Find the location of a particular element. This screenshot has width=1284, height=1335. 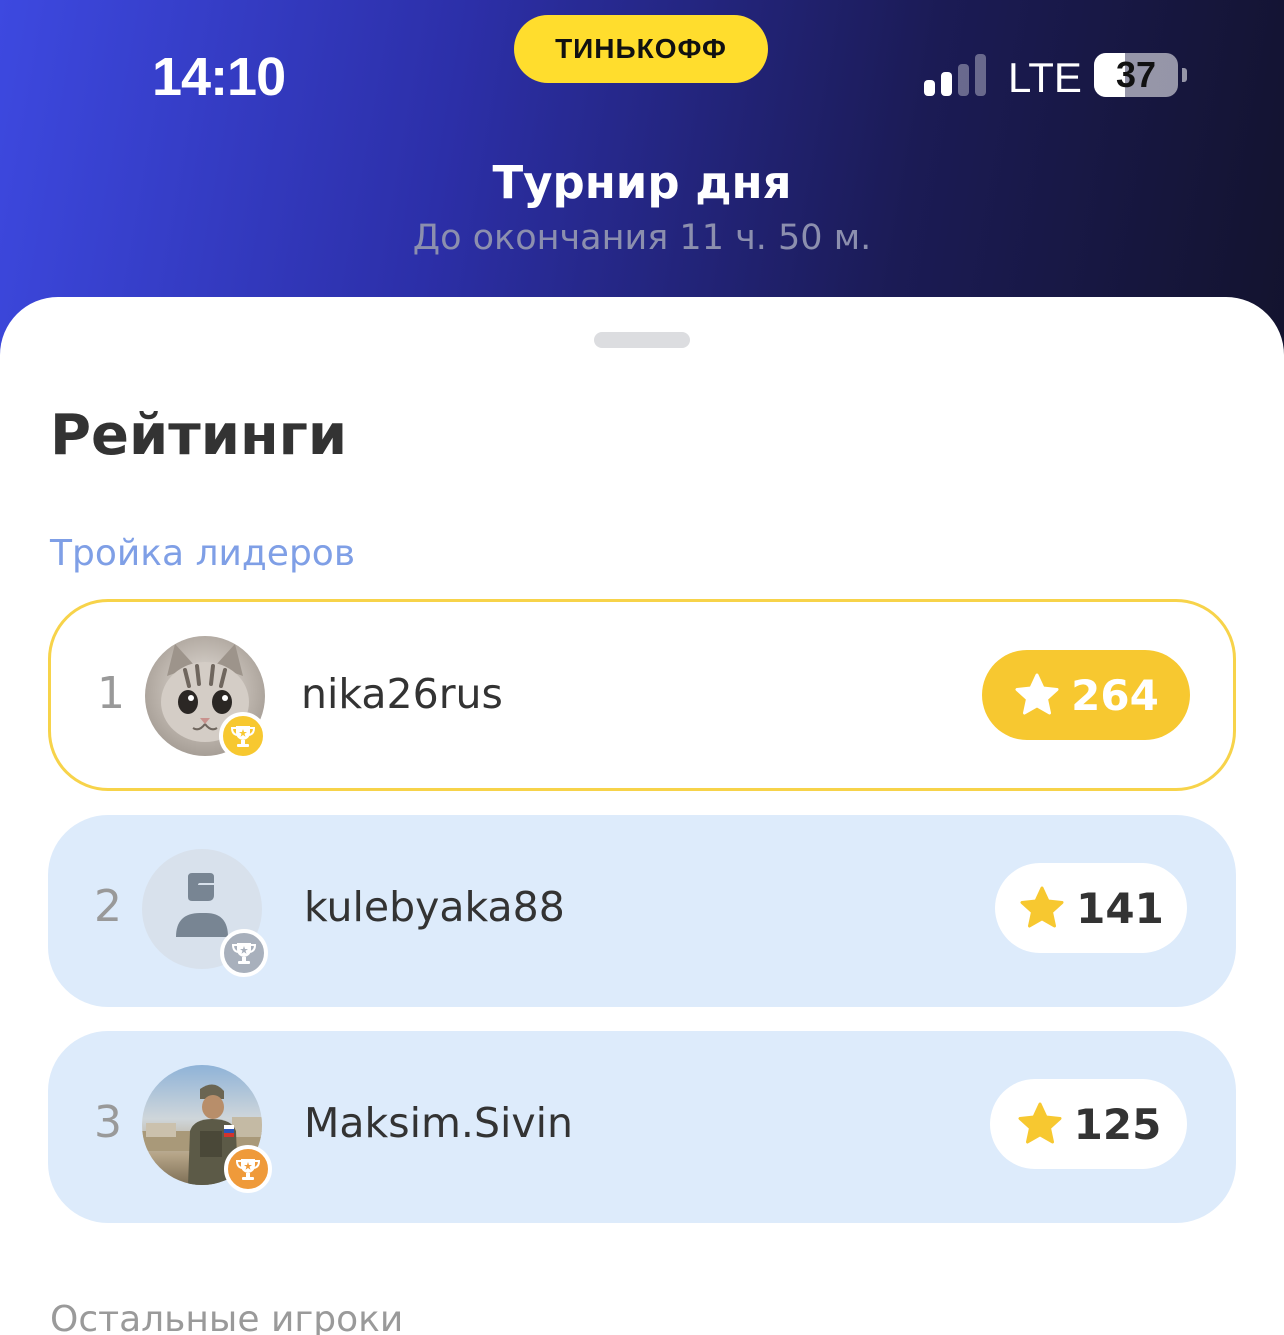

network-type: LTE is located at coordinates (1045, 77).